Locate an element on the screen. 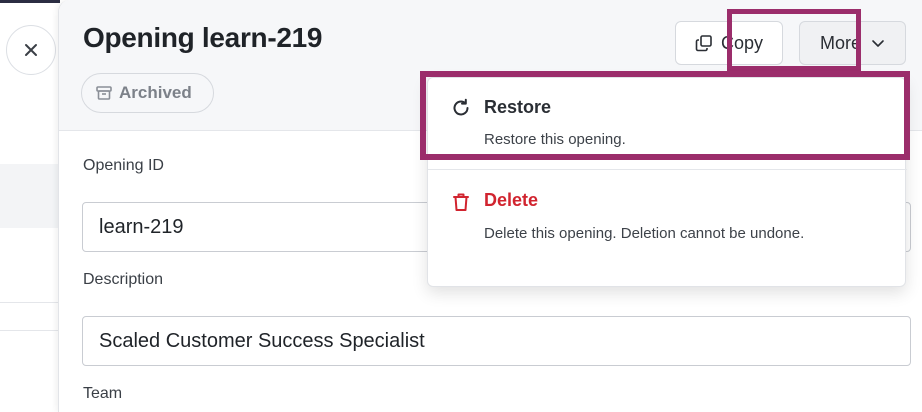 The image size is (922, 412). close-button is located at coordinates (31, 50).